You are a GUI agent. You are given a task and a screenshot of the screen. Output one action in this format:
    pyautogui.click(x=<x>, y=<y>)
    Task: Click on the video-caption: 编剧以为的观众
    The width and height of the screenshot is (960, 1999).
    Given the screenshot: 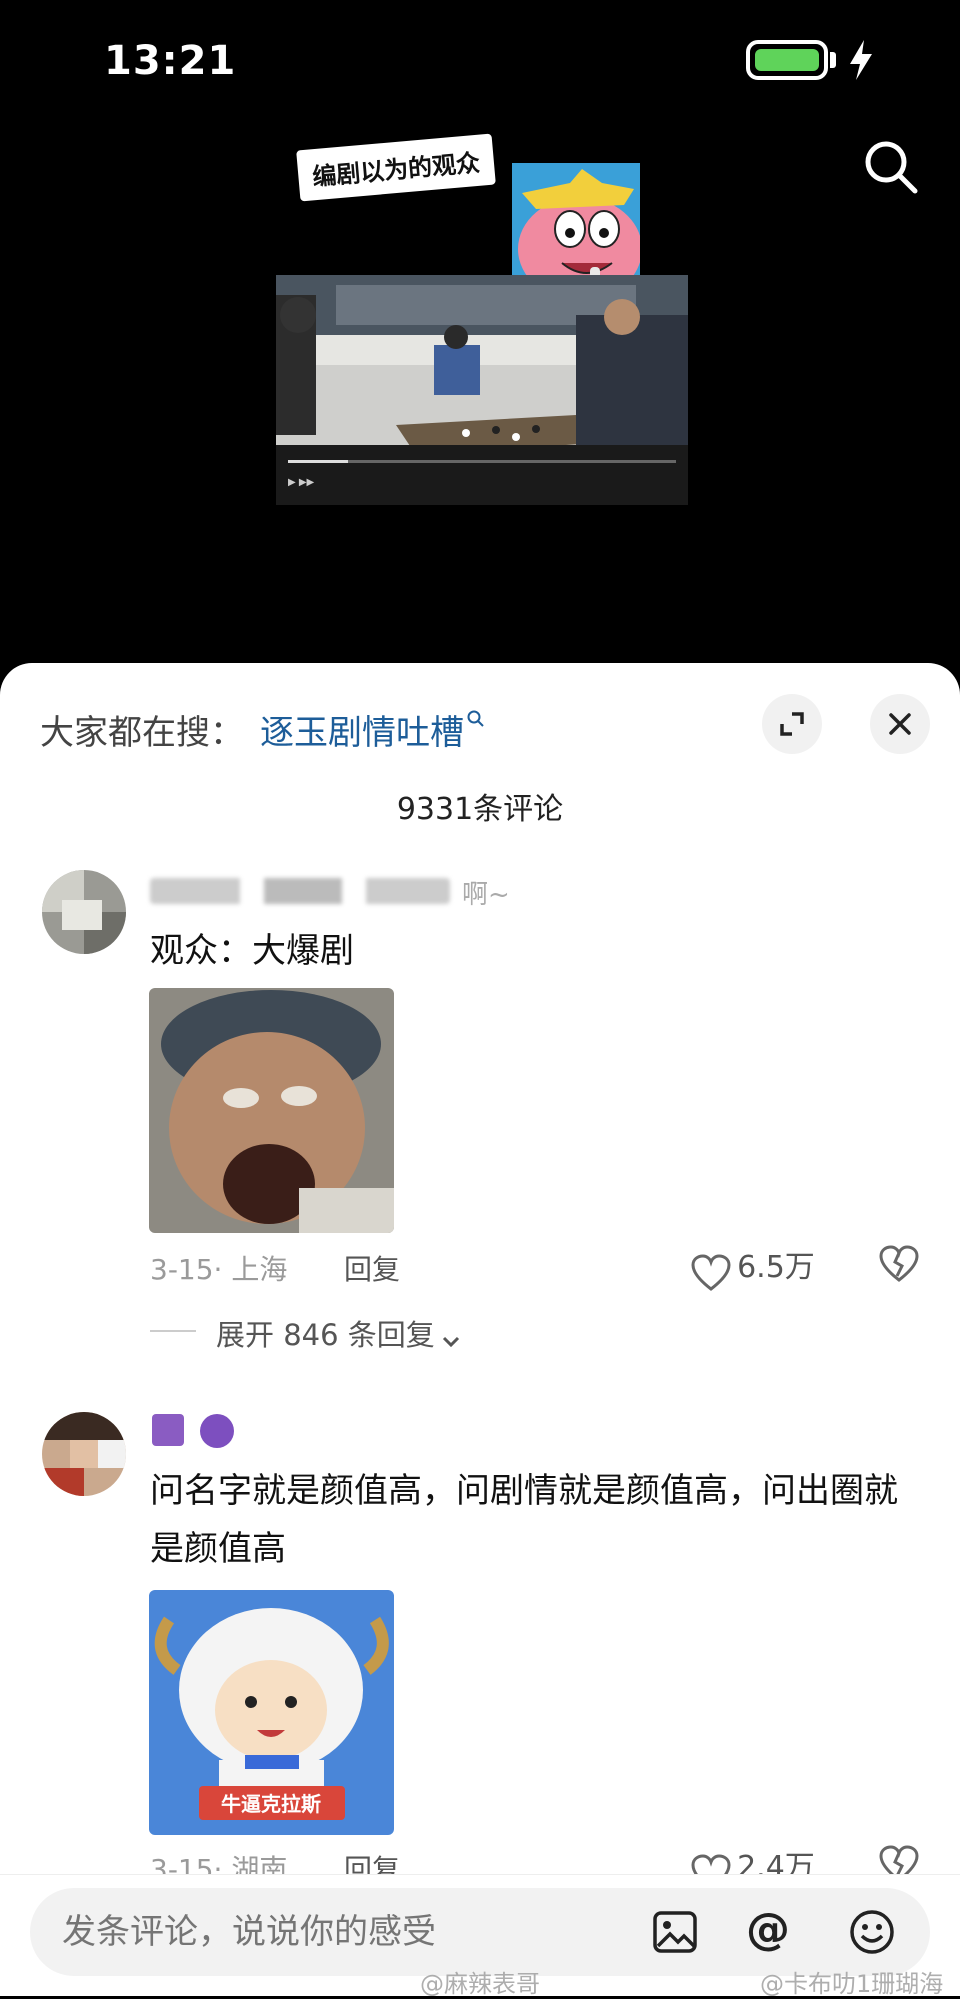 What is the action you would take?
    pyautogui.click(x=396, y=167)
    